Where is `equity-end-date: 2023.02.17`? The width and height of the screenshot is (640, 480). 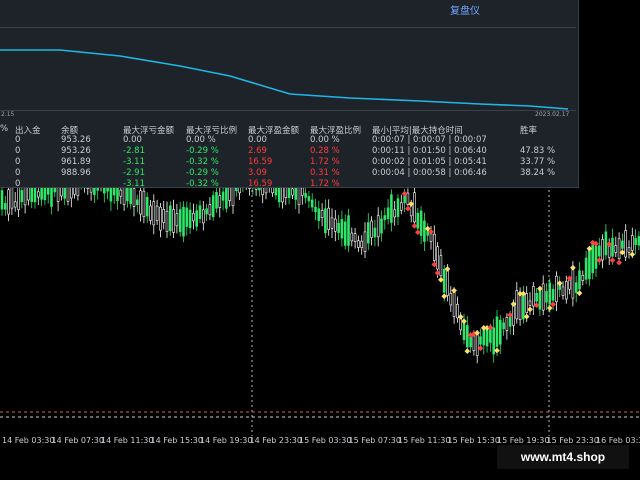 equity-end-date: 2023.02.17 is located at coordinates (552, 114).